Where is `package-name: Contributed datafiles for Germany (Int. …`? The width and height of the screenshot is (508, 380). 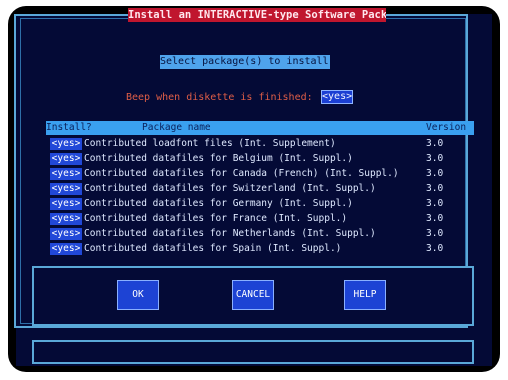
package-name: Contributed datafiles for Germany (Int. … is located at coordinates (218, 203).